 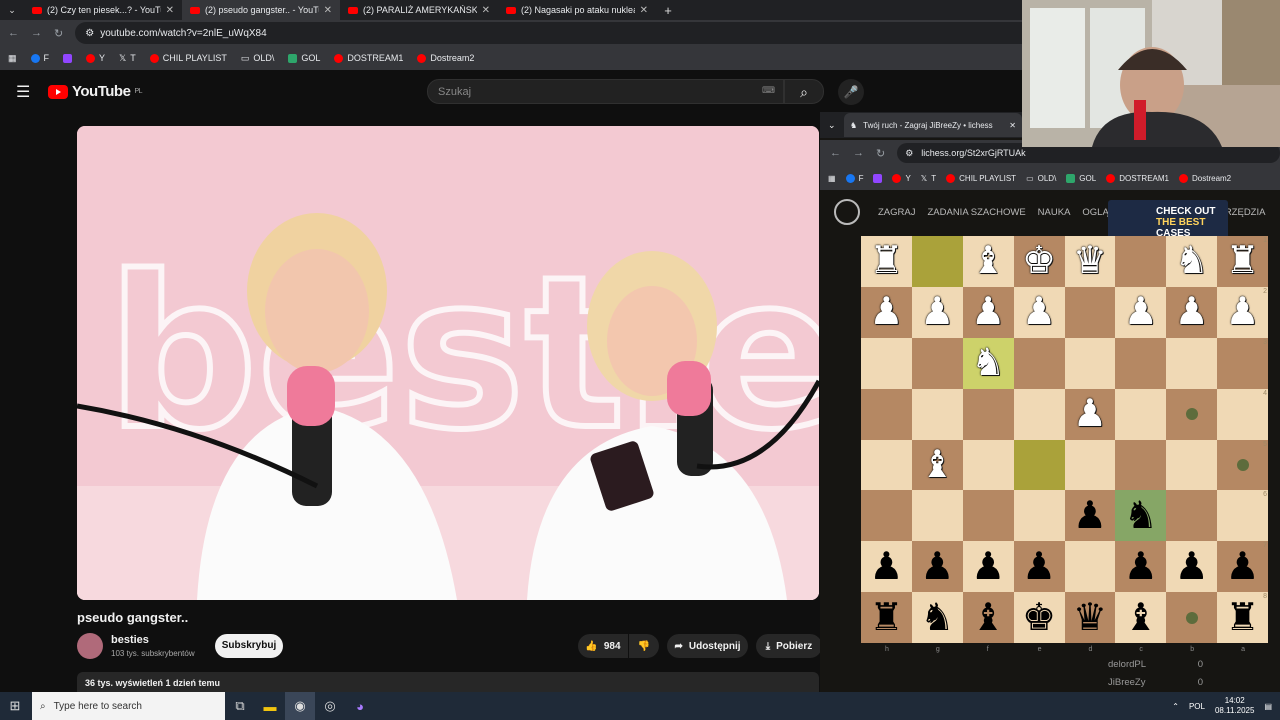 What do you see at coordinates (36, 33) in the screenshot?
I see `forward-icon: →` at bounding box center [36, 33].